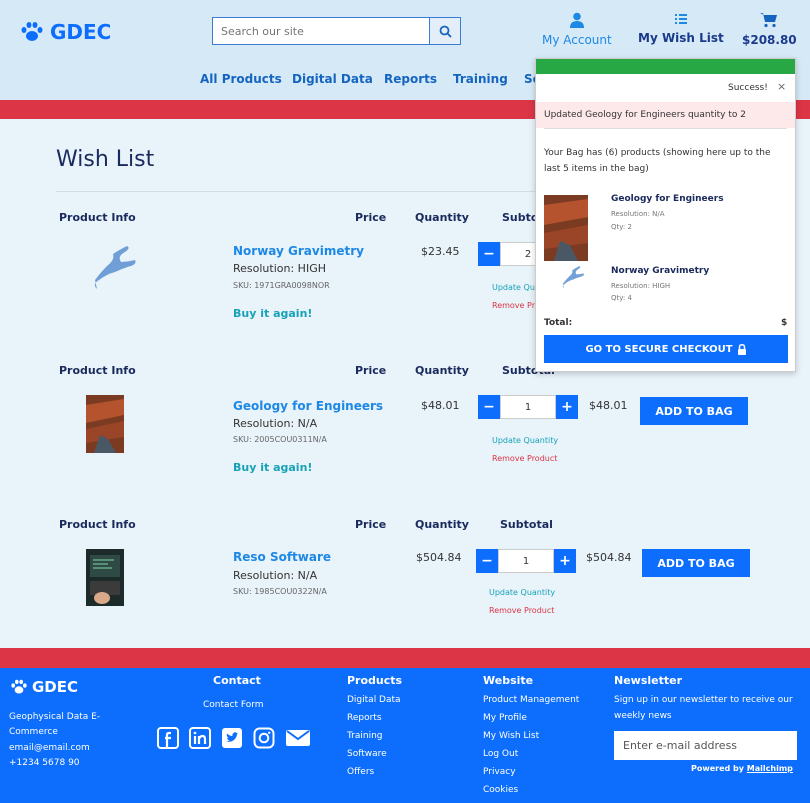  I want to click on footer-link-cookies: Cookies, so click(531, 794).